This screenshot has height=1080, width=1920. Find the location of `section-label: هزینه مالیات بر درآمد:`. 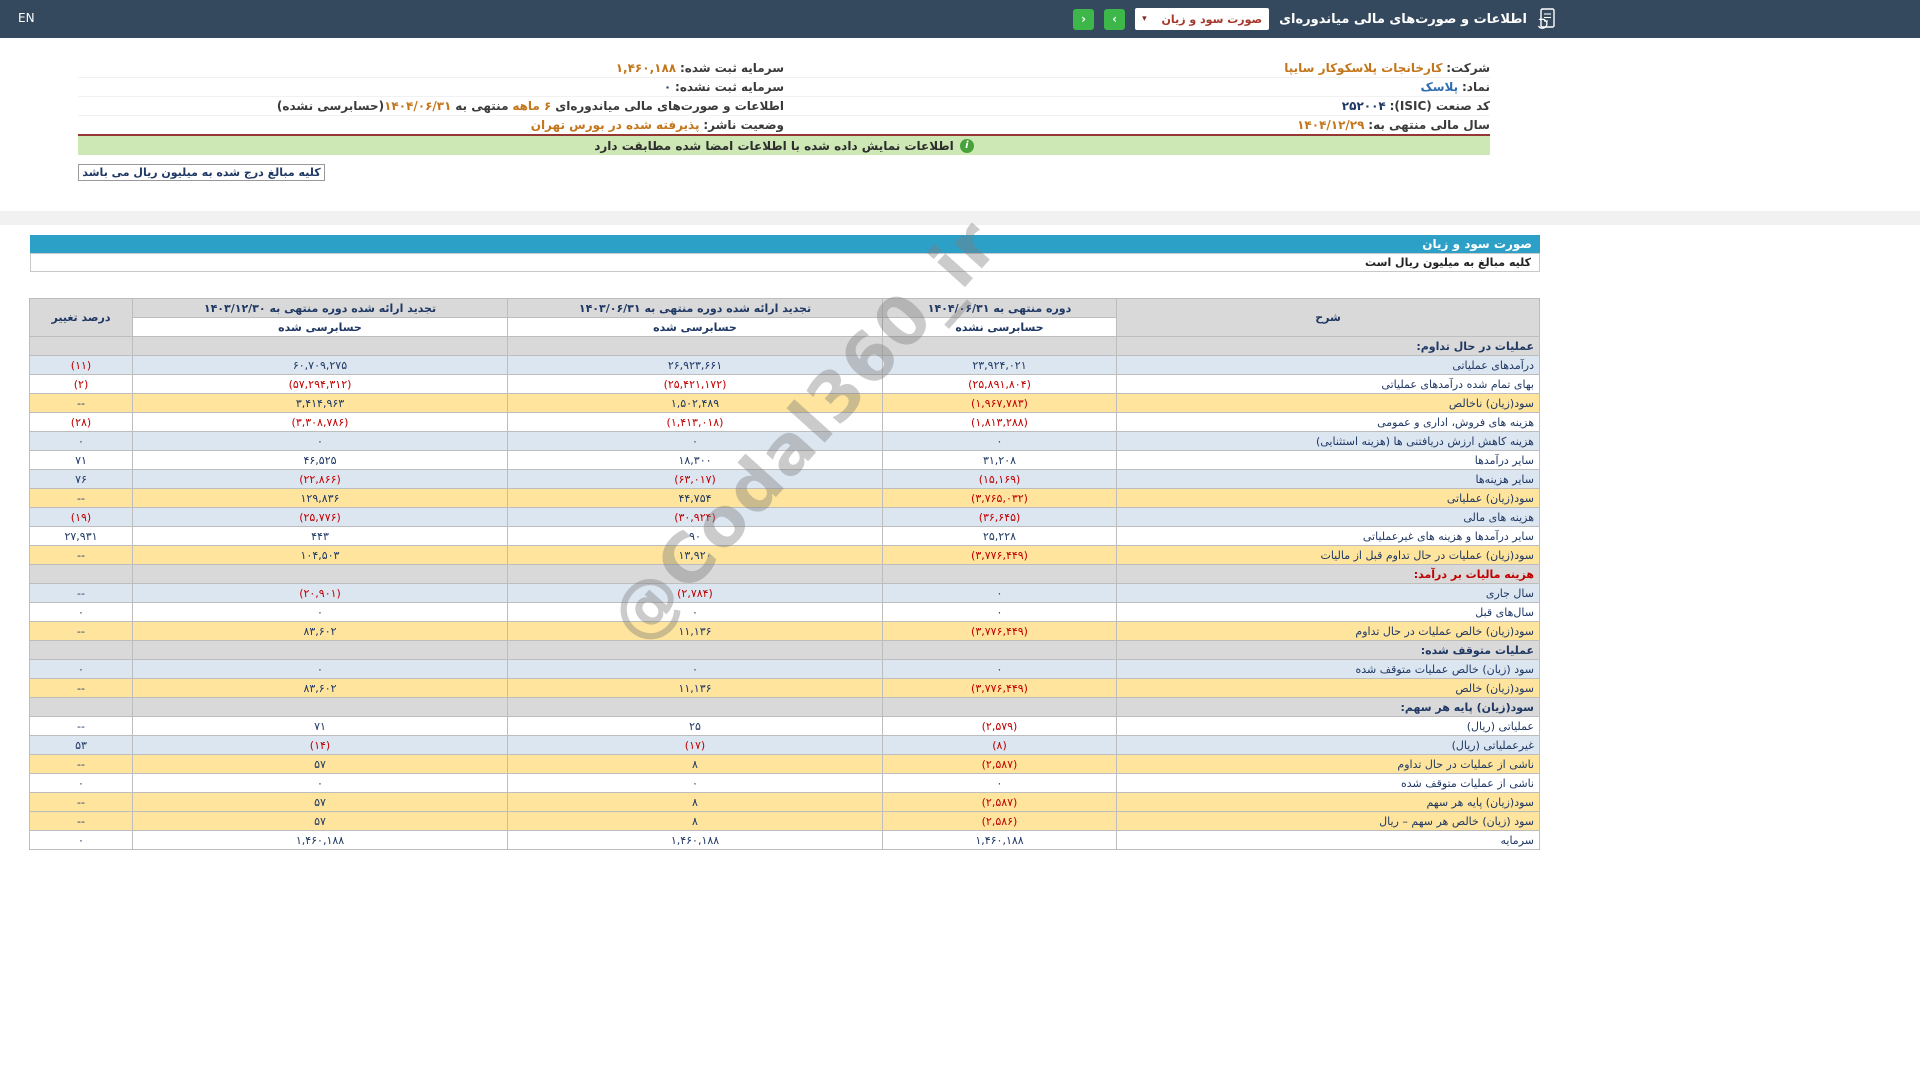

section-label: هزینه مالیات بر درآمد: is located at coordinates (1328, 574).